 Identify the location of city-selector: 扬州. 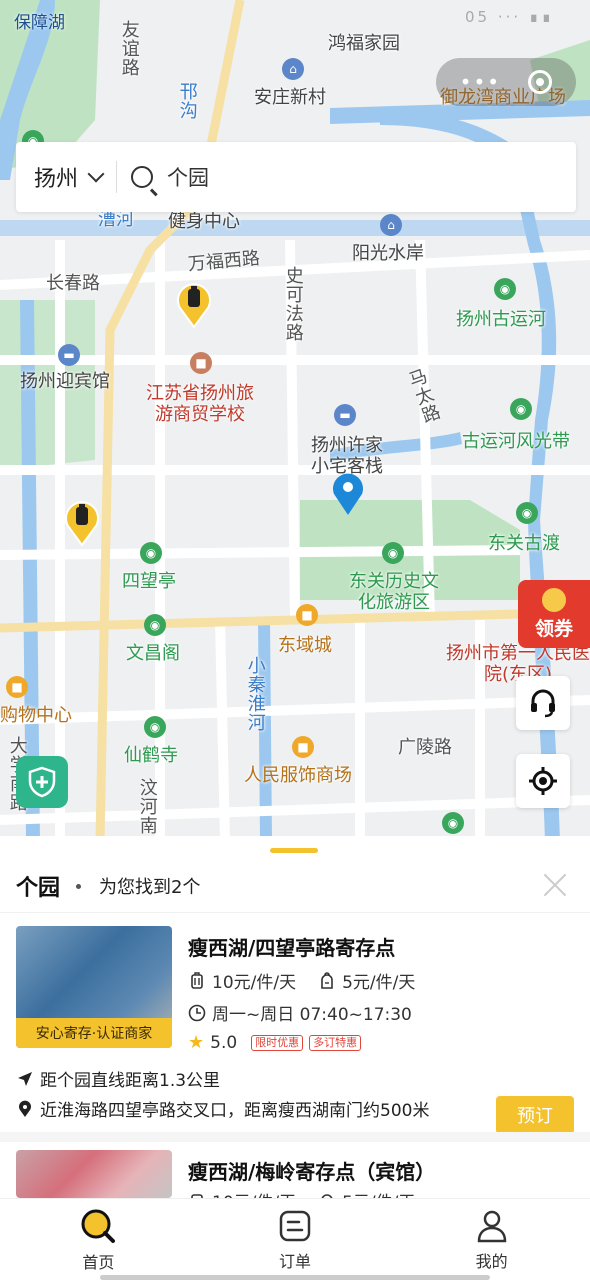
(60, 177).